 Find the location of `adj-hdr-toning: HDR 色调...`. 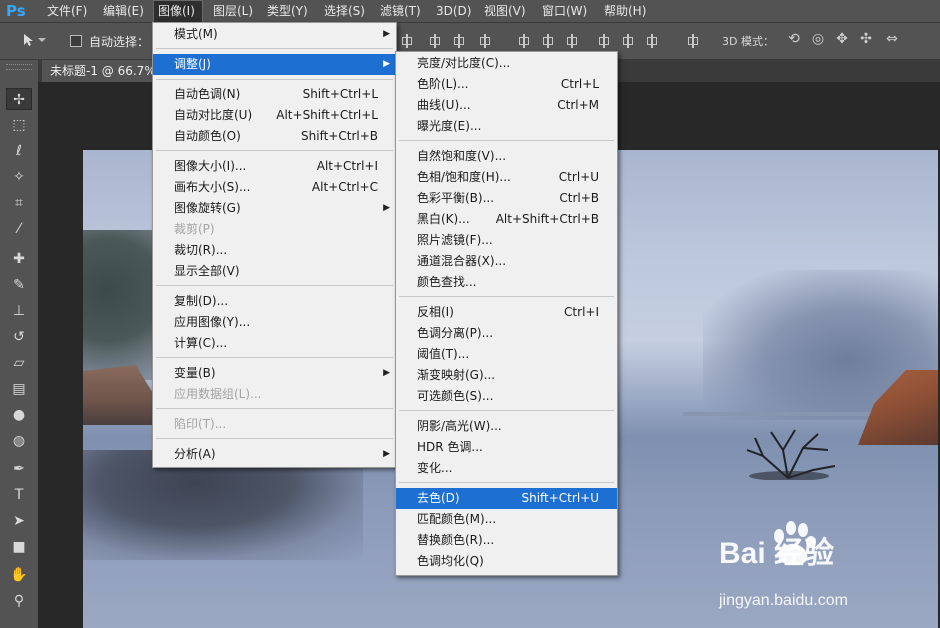

adj-hdr-toning: HDR 色调... is located at coordinates (506, 447).